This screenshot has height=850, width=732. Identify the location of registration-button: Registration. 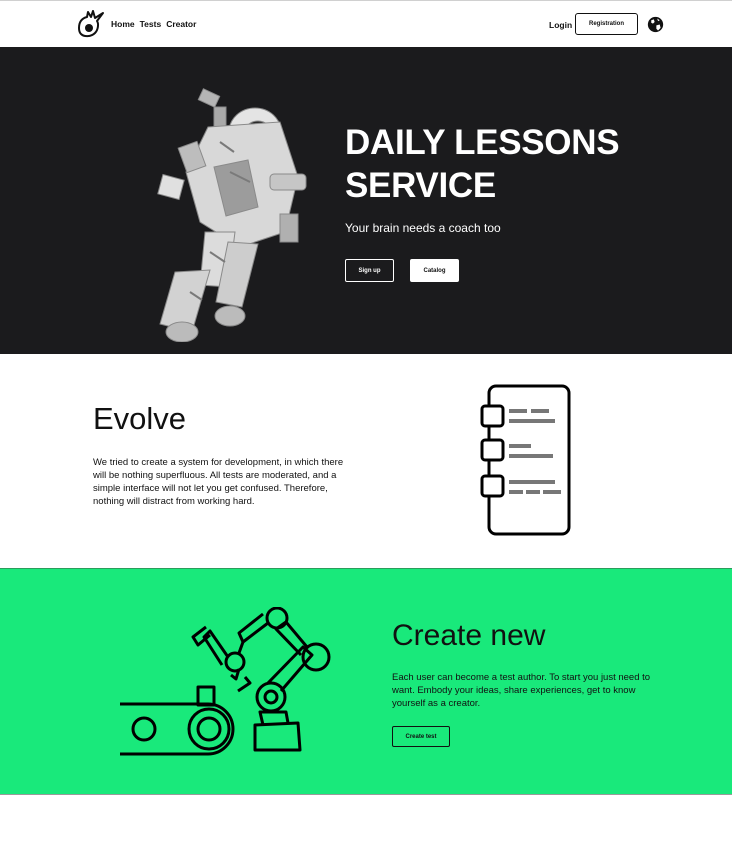
(606, 24).